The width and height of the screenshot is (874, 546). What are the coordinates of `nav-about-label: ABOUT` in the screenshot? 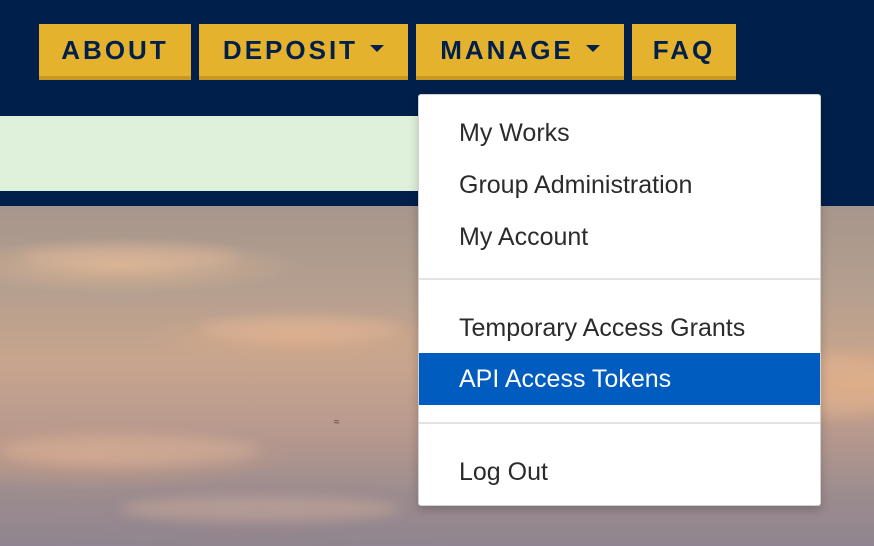 It's located at (115, 49).